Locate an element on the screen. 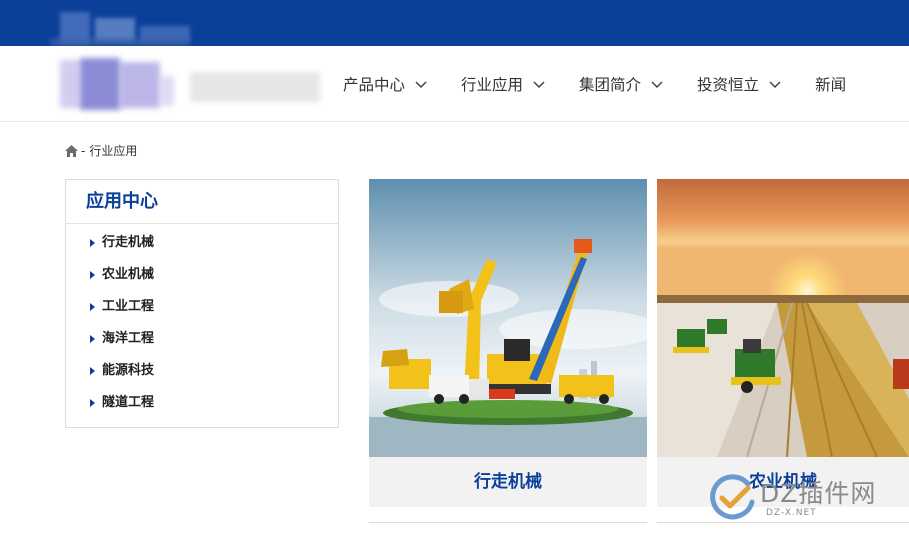 This screenshot has width=909, height=538. nav-item-products: 产品中心 is located at coordinates (385, 84).